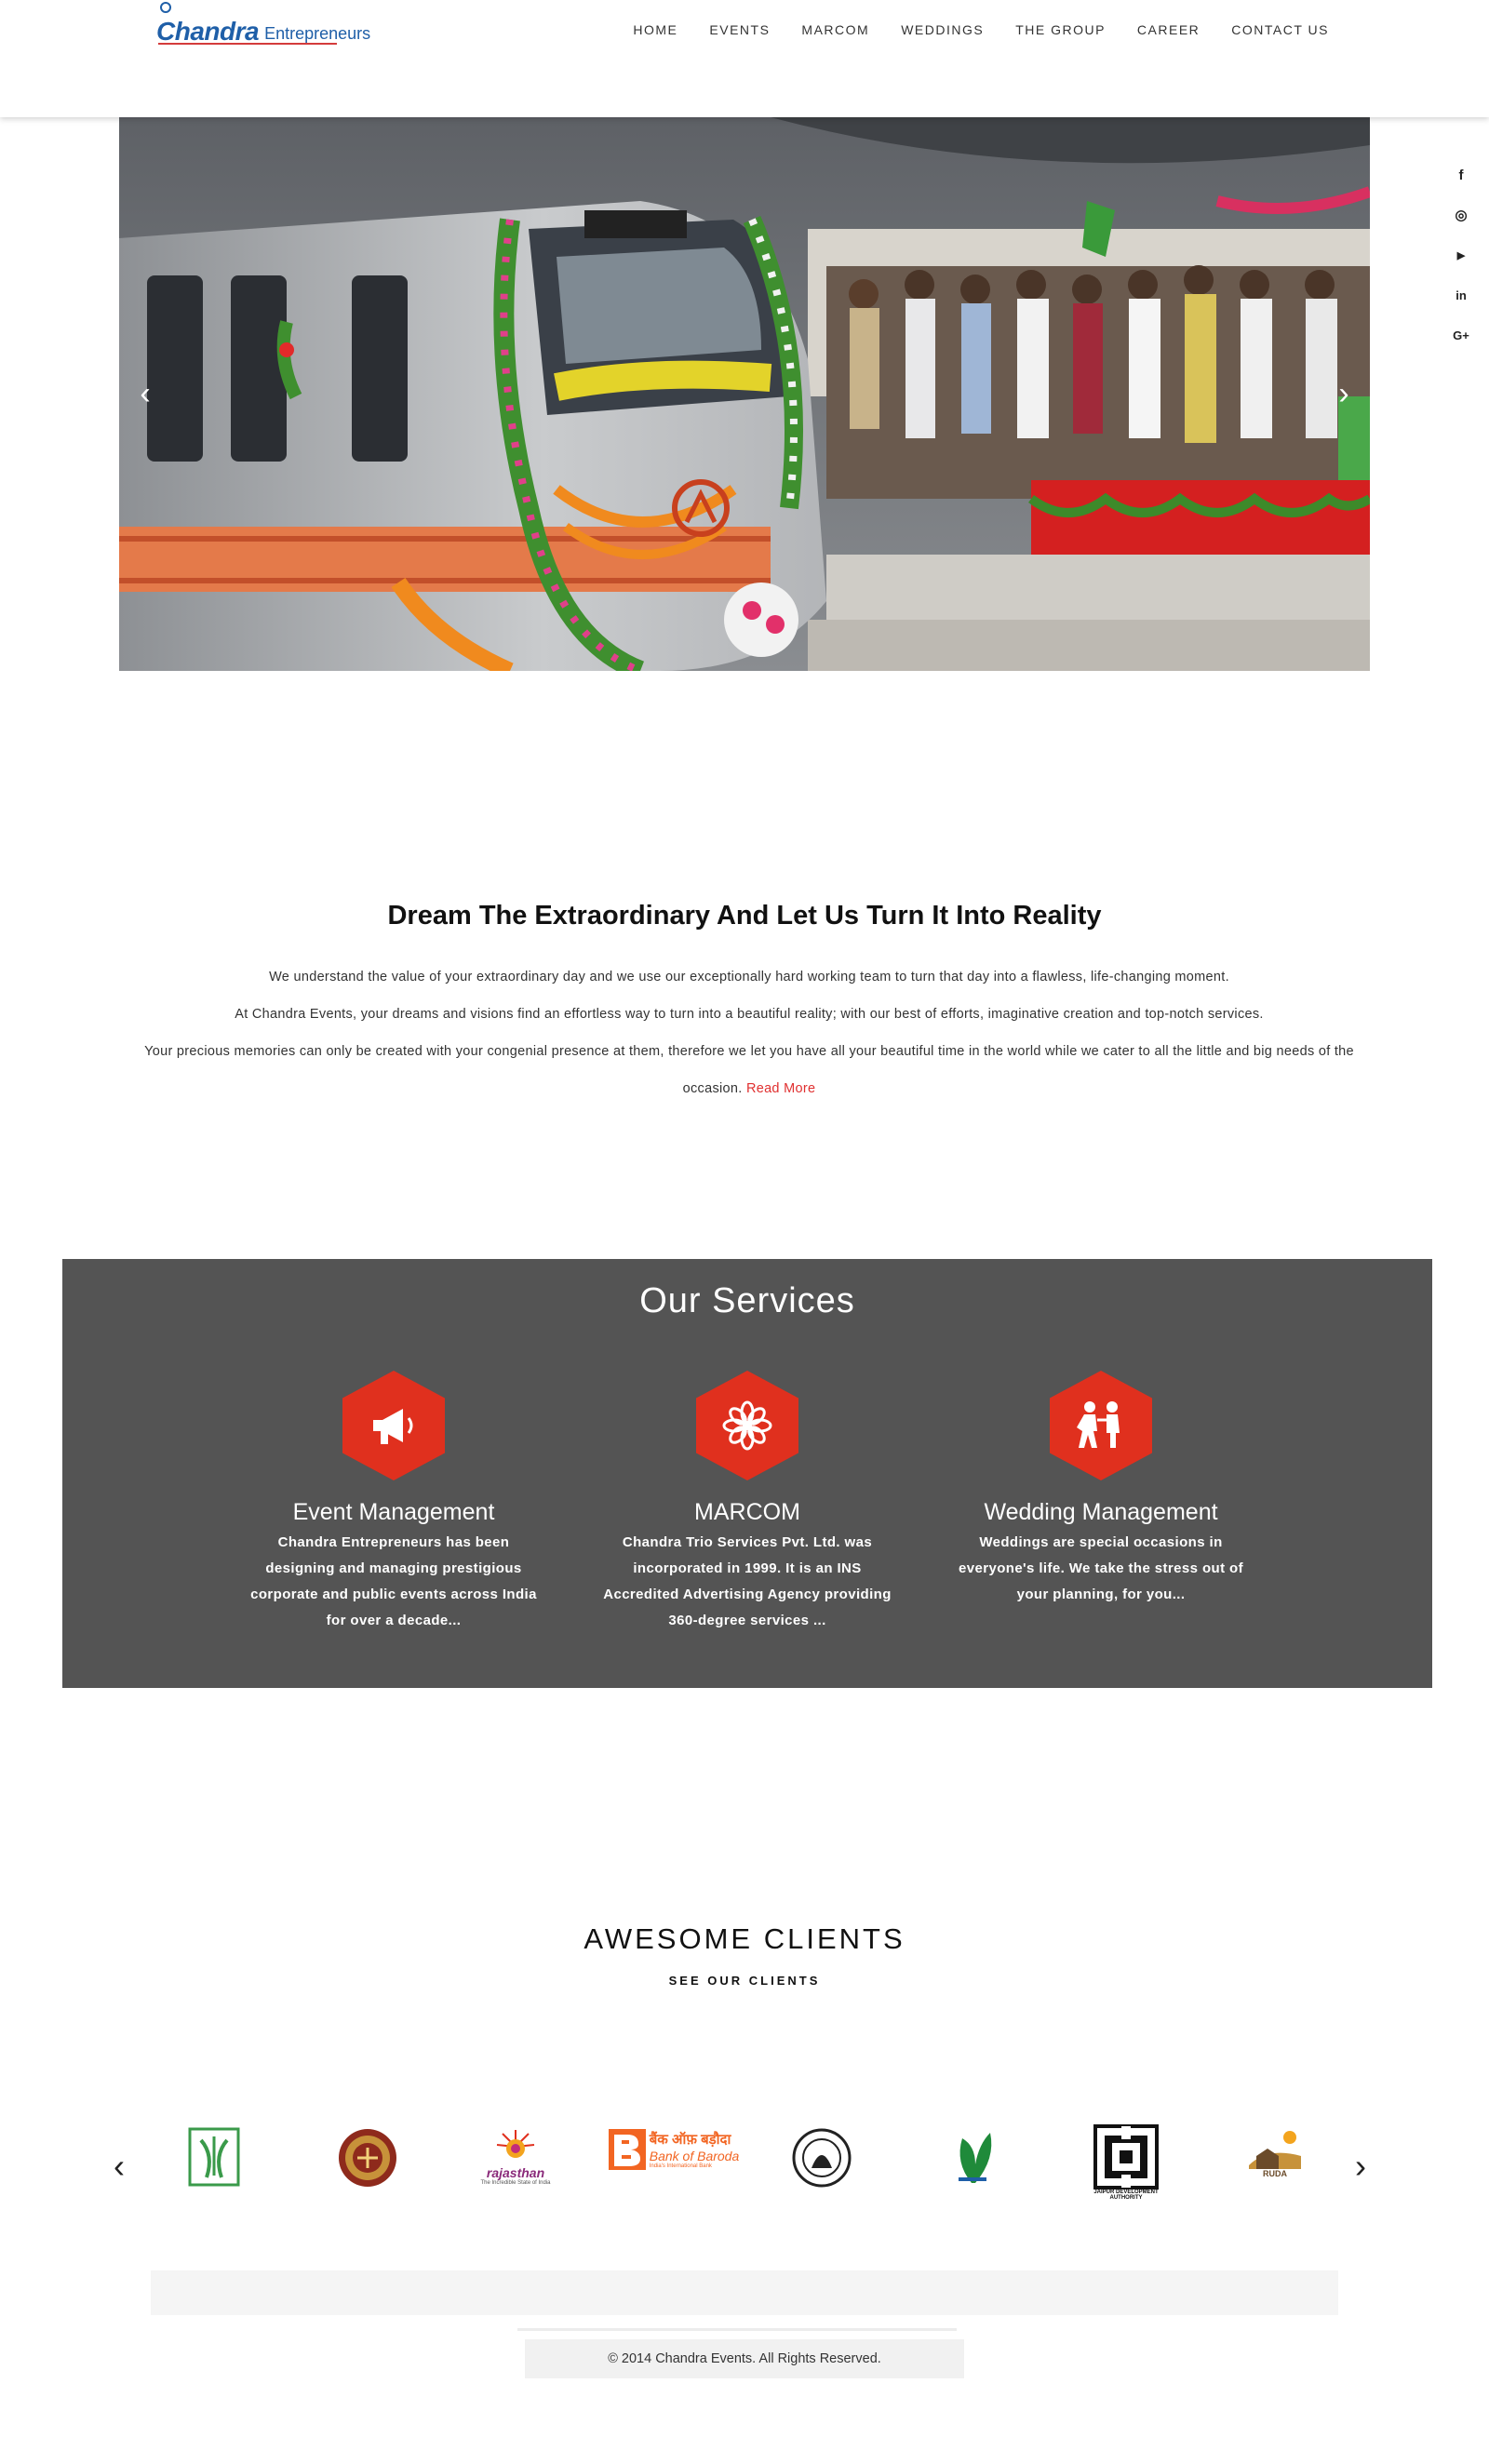 This screenshot has height=2464, width=1489. Describe the element at coordinates (393, 1512) in the screenshot. I see `service-title: Event Management` at that location.